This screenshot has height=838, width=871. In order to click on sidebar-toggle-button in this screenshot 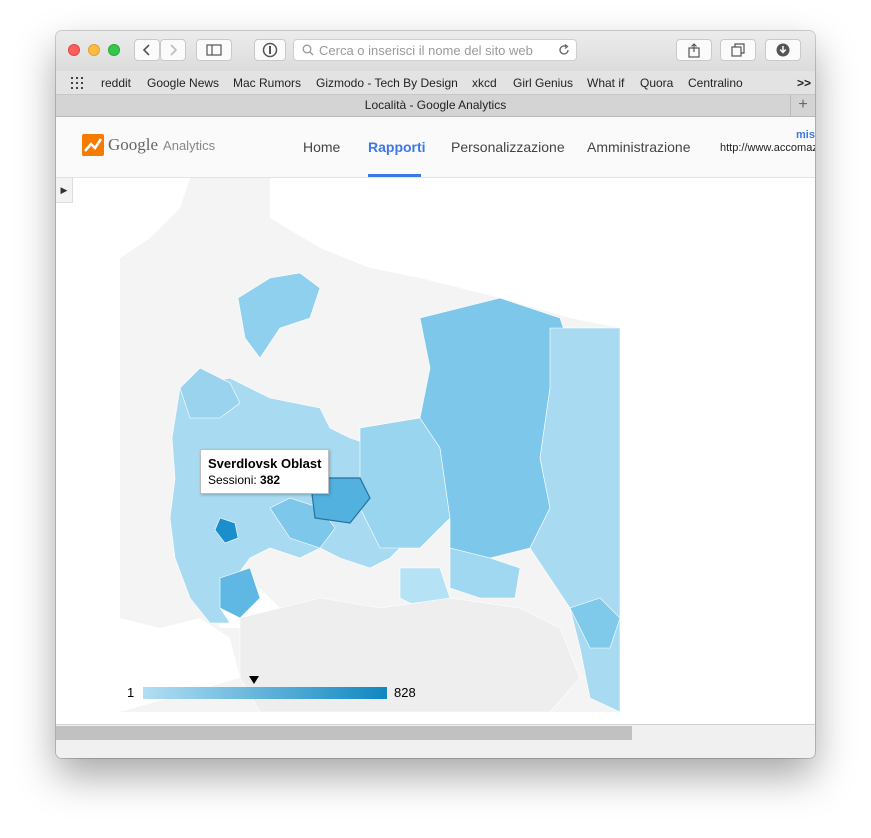, I will do `click(214, 50)`.